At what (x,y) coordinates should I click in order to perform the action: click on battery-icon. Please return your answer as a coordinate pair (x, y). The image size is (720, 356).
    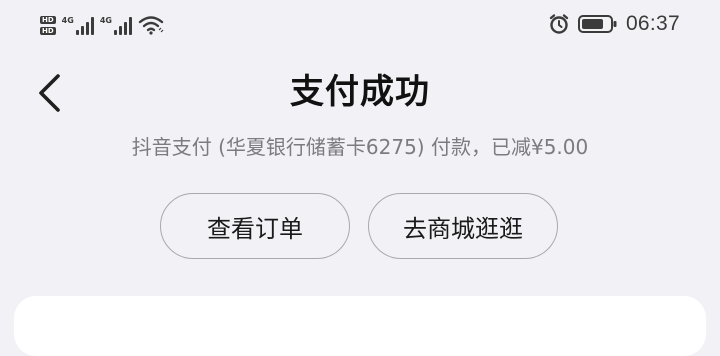
    Looking at the image, I should click on (597, 24).